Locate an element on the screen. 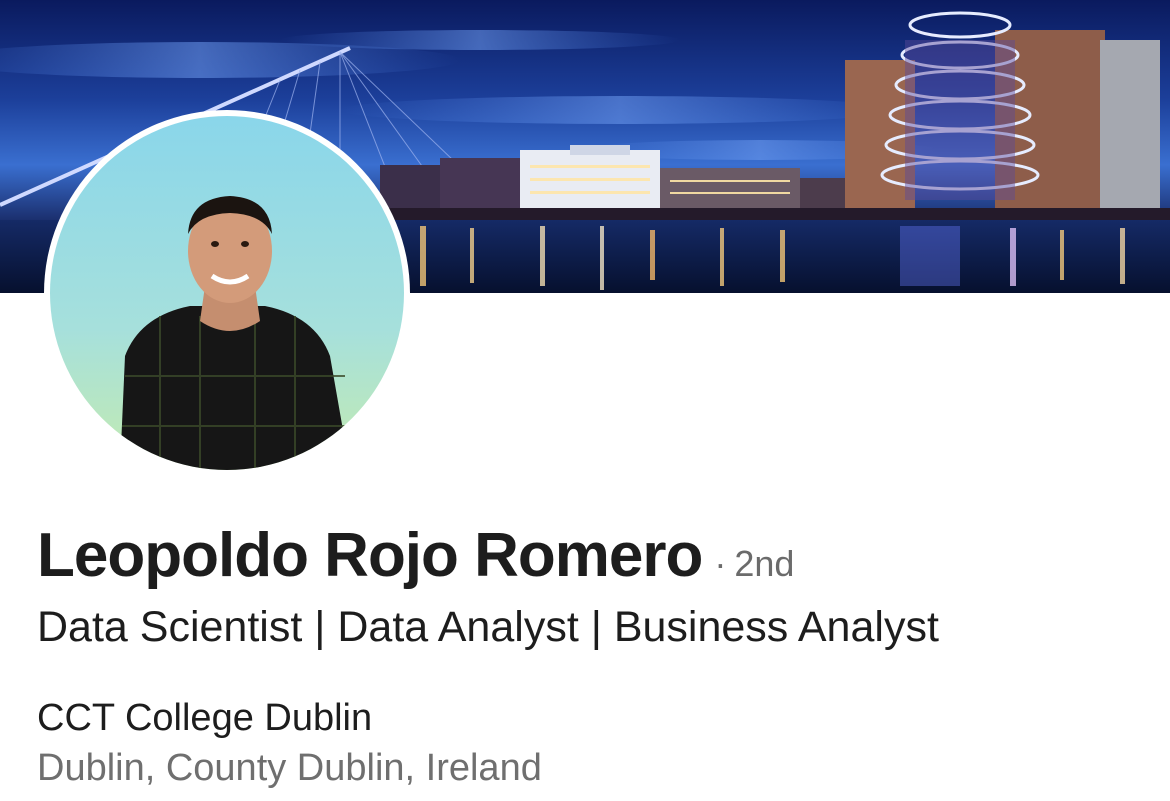 The height and width of the screenshot is (801, 1170). profile-location: Dublin, County Dublin, Ireland is located at coordinates (289, 768).